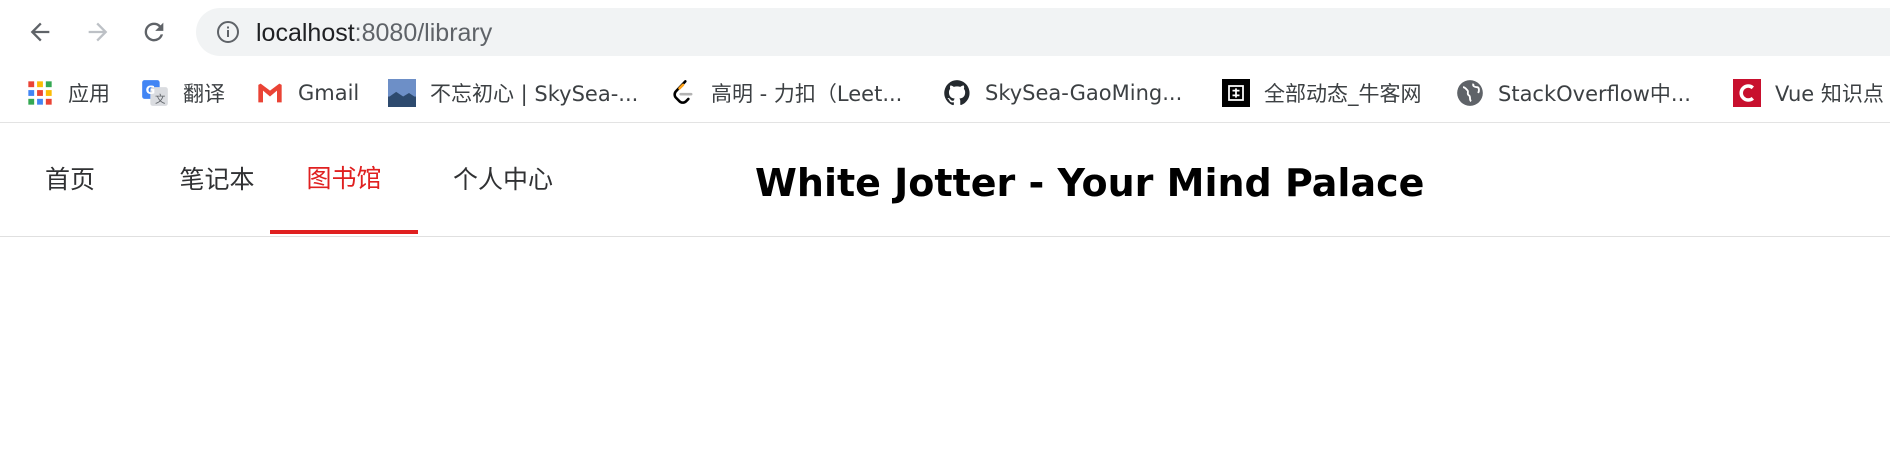  What do you see at coordinates (1043, 32) in the screenshot?
I see `address-bar: localhost:8080/library` at bounding box center [1043, 32].